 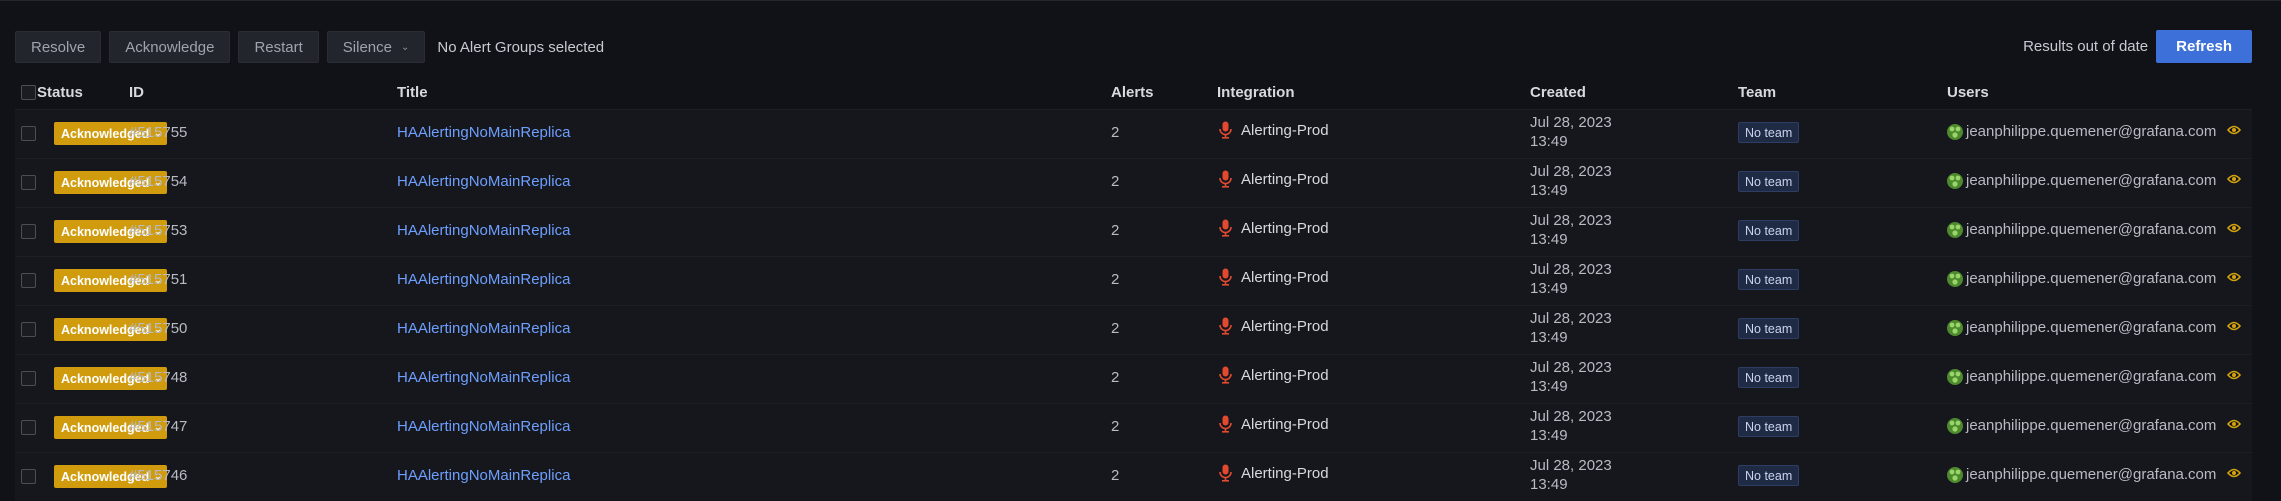 I want to click on header-id: ID, so click(x=136, y=92).